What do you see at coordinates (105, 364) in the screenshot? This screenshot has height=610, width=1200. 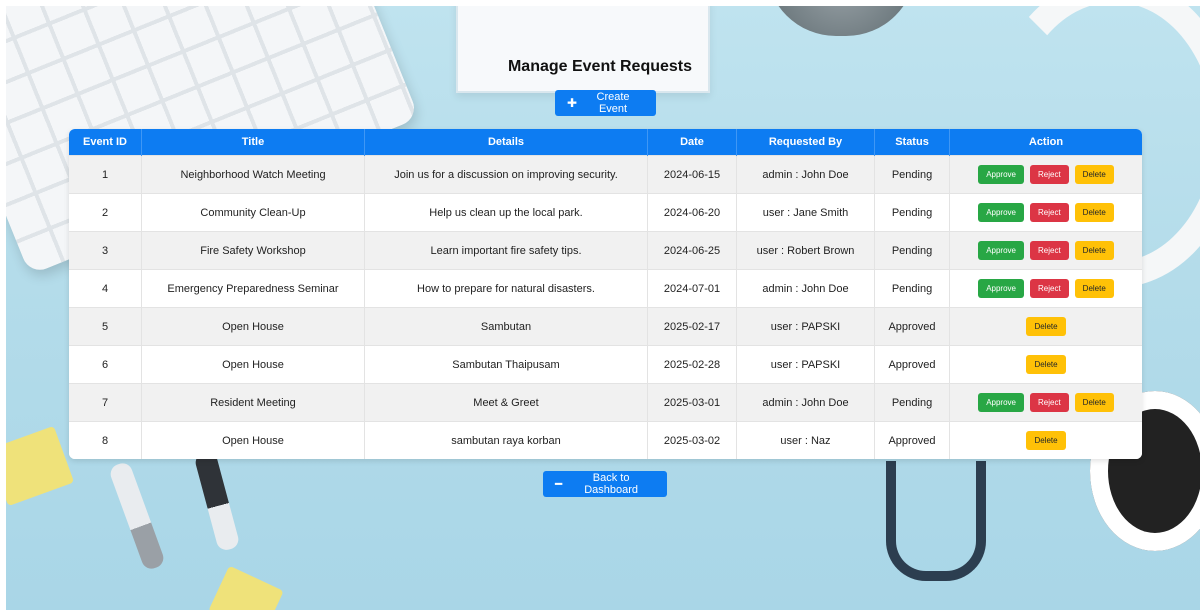 I see `event-id-cell: 6` at bounding box center [105, 364].